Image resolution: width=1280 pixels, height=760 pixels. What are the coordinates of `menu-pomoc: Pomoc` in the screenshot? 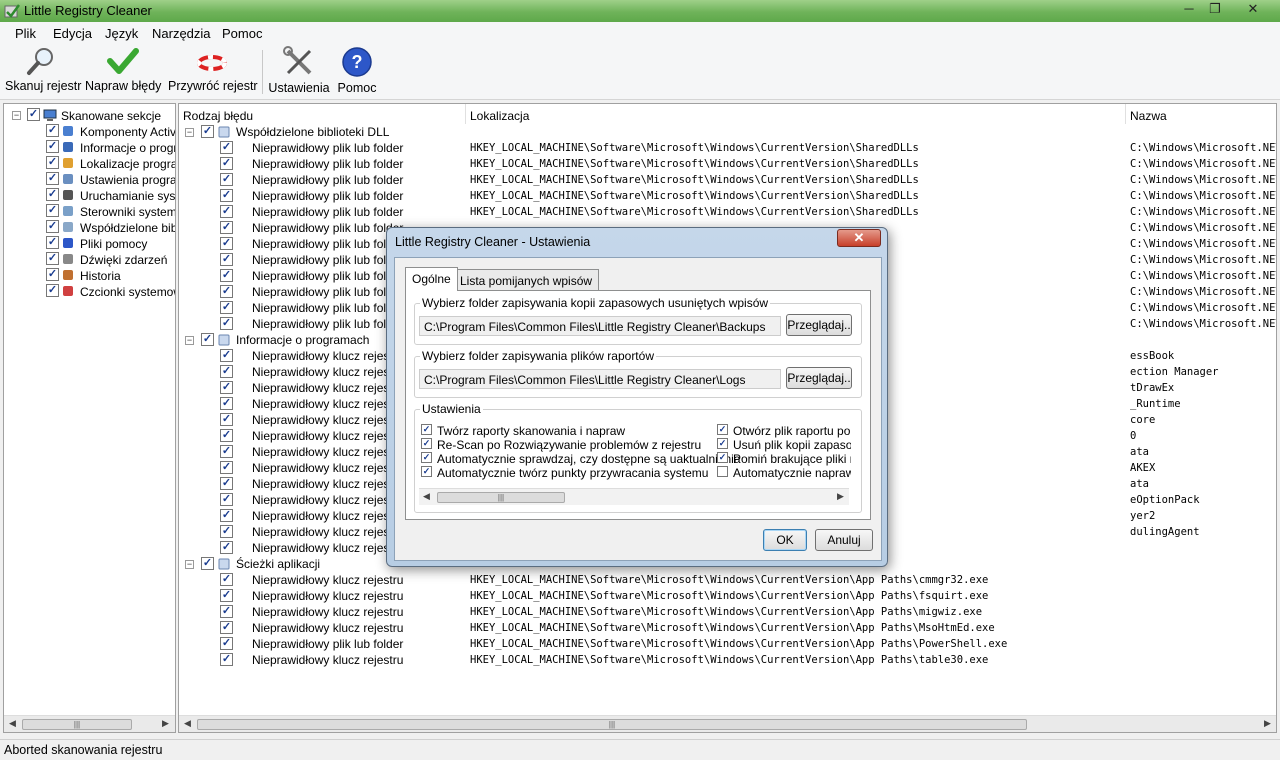 It's located at (242, 33).